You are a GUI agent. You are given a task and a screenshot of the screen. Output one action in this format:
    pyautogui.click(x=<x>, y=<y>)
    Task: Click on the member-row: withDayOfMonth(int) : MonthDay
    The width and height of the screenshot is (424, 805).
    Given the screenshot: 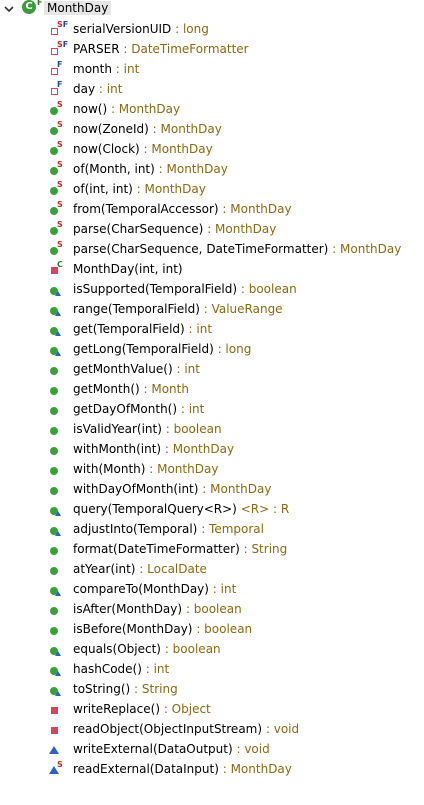 What is the action you would take?
    pyautogui.click(x=212, y=490)
    